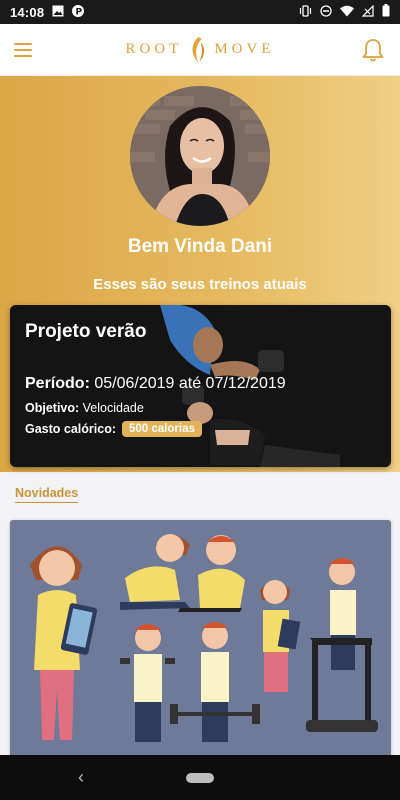 Image resolution: width=400 pixels, height=800 pixels. I want to click on goal-value: Velocidade, so click(113, 408).